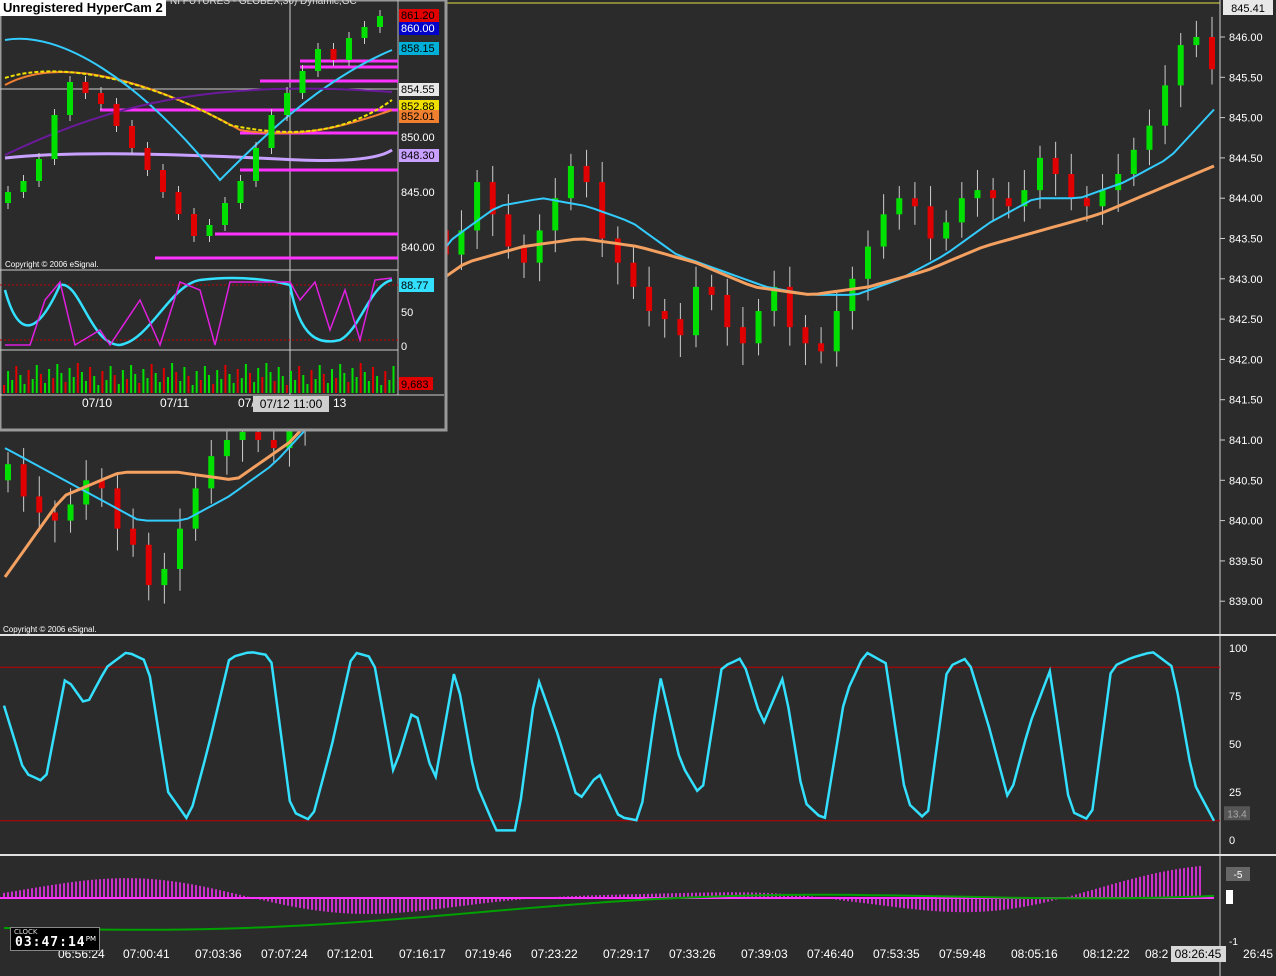 This screenshot has height=976, width=1276. I want to click on current-price-label: 845.41, so click(1248, 9).